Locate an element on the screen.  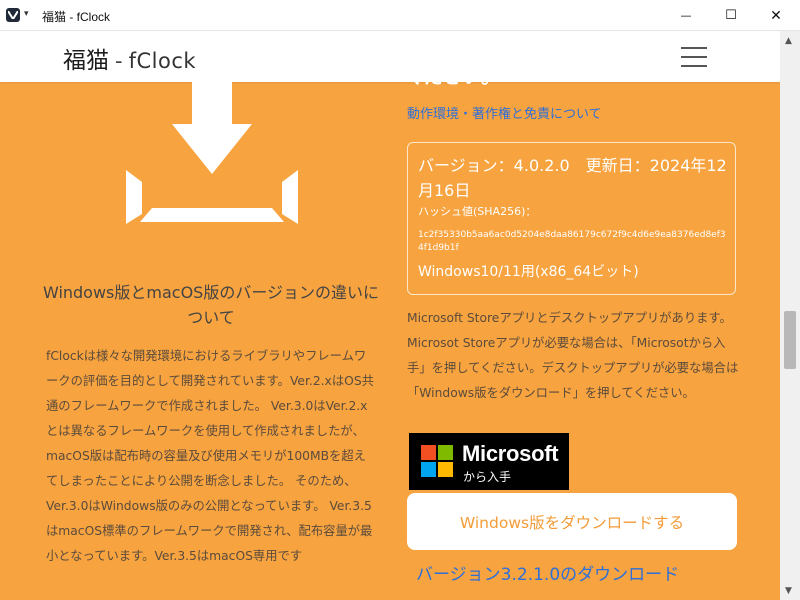
site-brand: 福猫 - fClock is located at coordinates (129, 58).